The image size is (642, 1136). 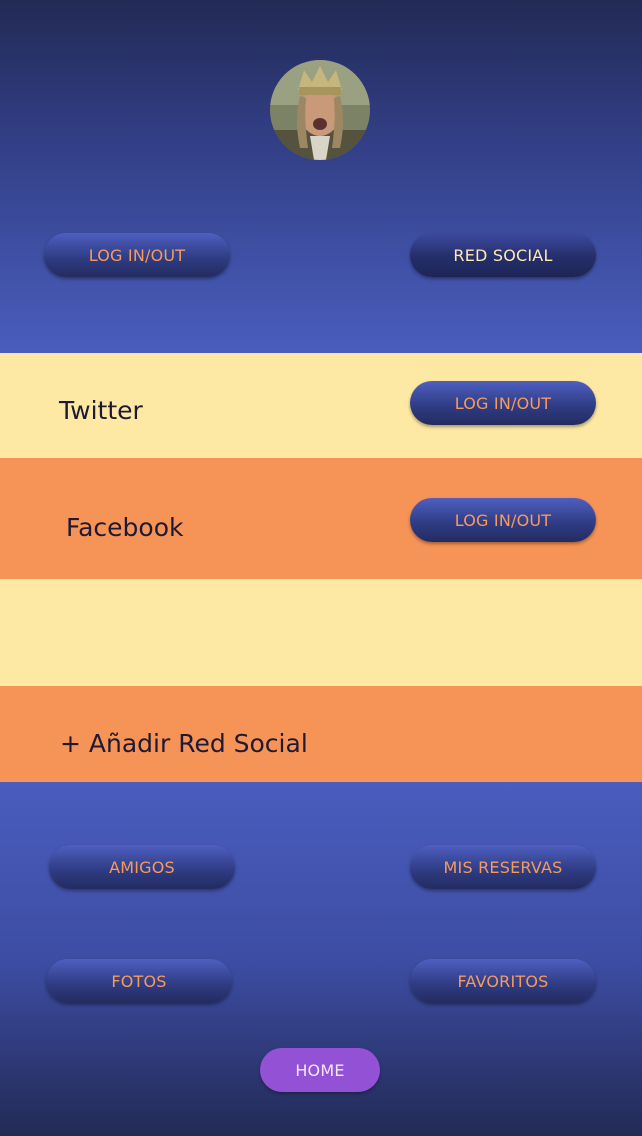 I want to click on avatar, so click(x=320, y=110).